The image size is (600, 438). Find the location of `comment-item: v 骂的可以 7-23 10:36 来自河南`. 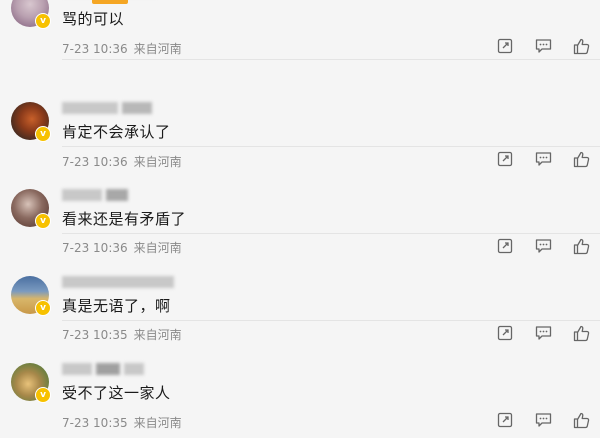

comment-item: v 骂的可以 7-23 10:36 来自河南 is located at coordinates (300, 30).